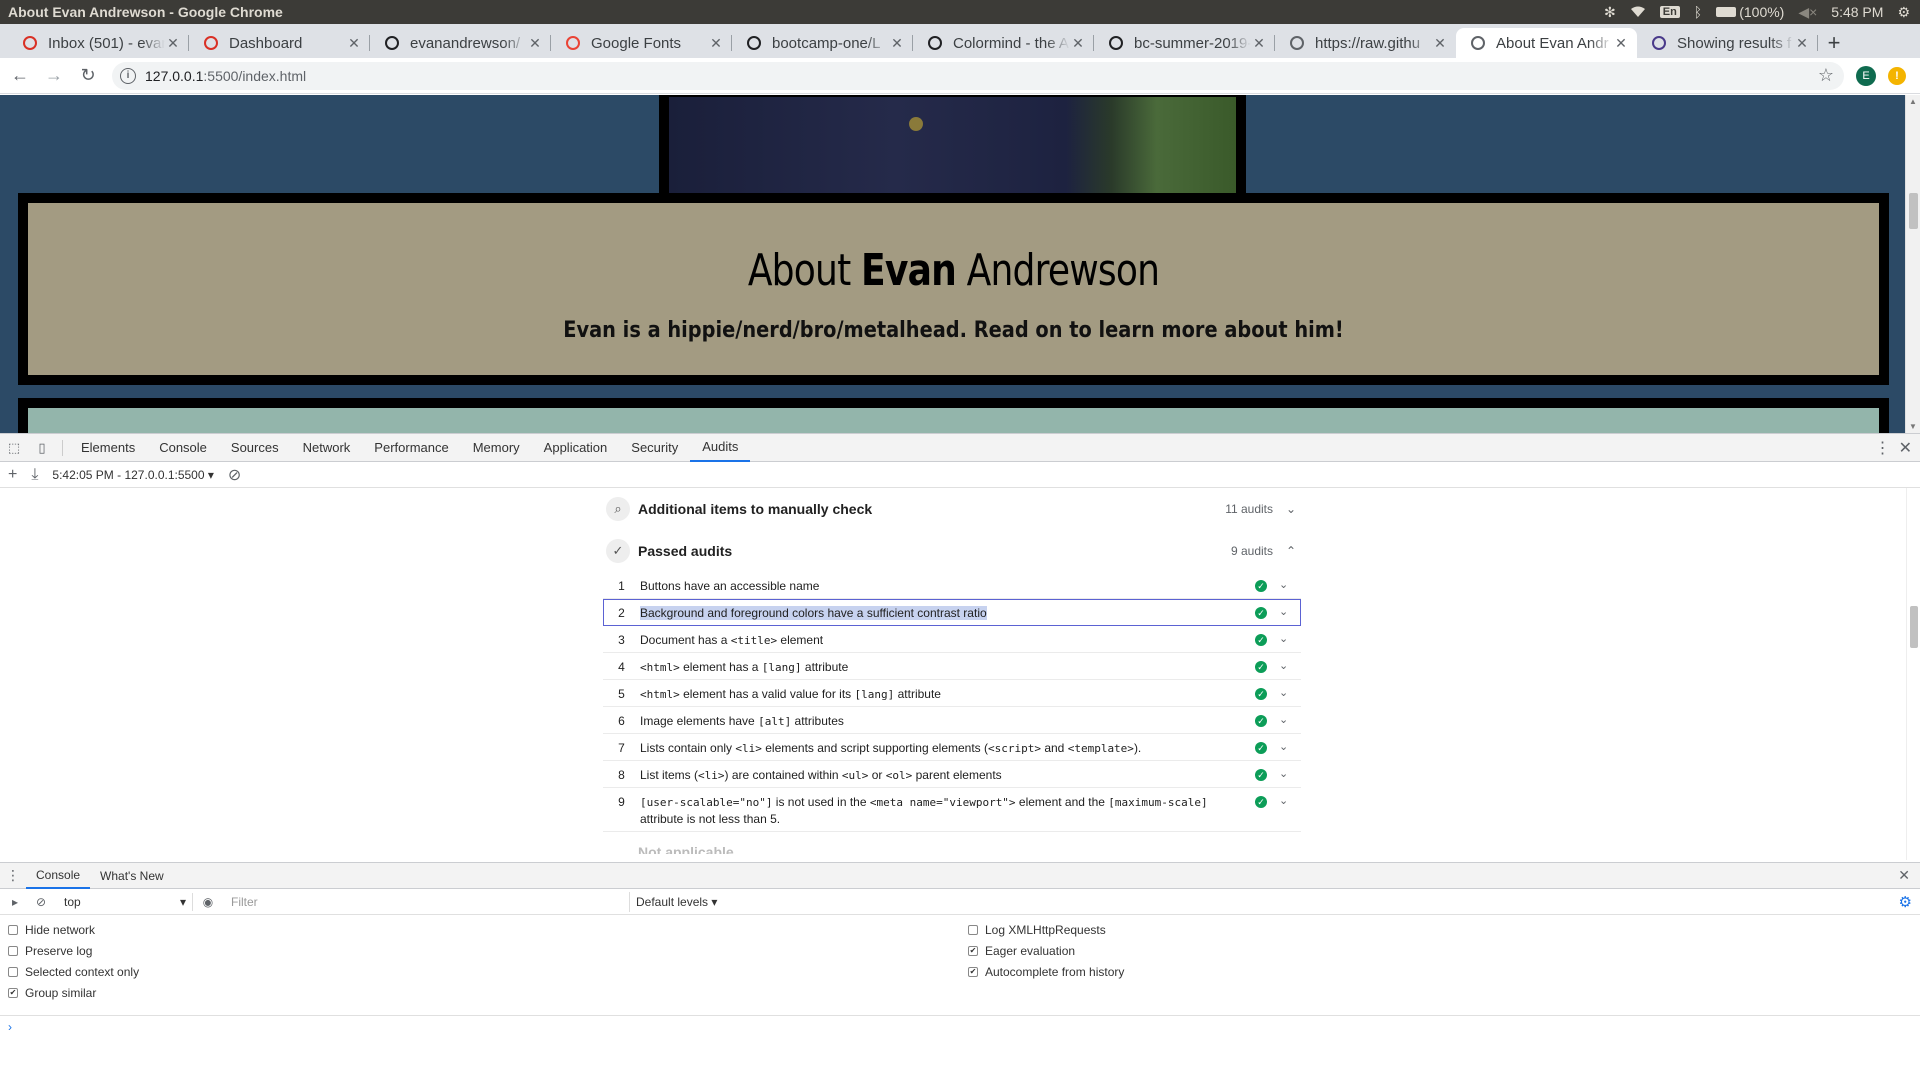 The width and height of the screenshot is (1920, 1080). I want to click on back-button: ←, so click(20, 76).